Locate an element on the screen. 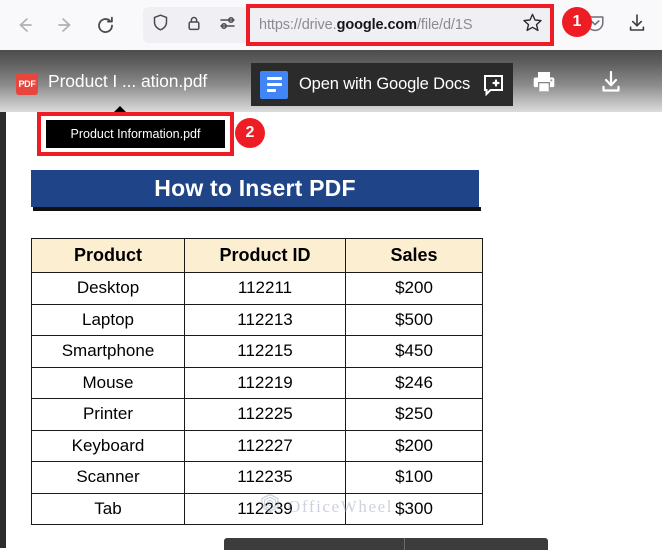 This screenshot has height=550, width=662. cell-sales: $300 is located at coordinates (414, 508).